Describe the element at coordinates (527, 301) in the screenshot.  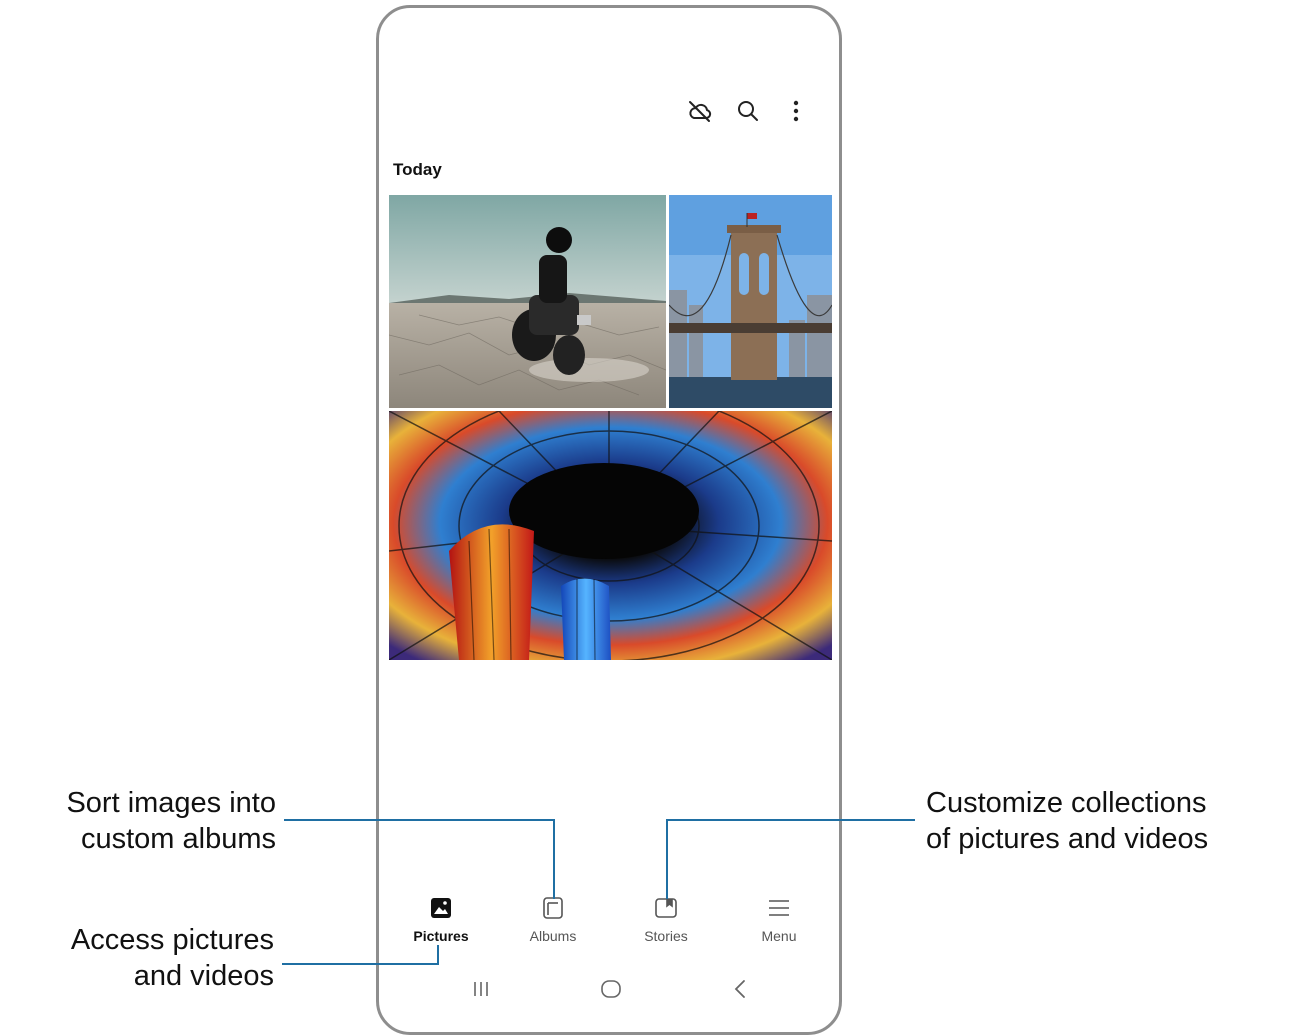
I see `photo-motorcycle-desert` at that location.